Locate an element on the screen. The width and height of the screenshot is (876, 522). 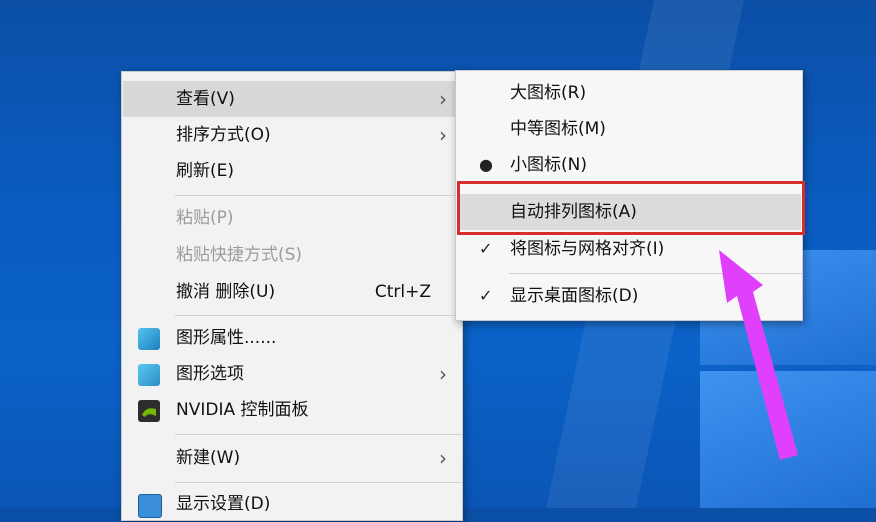
nvidia-logo-icon is located at coordinates (149, 412).